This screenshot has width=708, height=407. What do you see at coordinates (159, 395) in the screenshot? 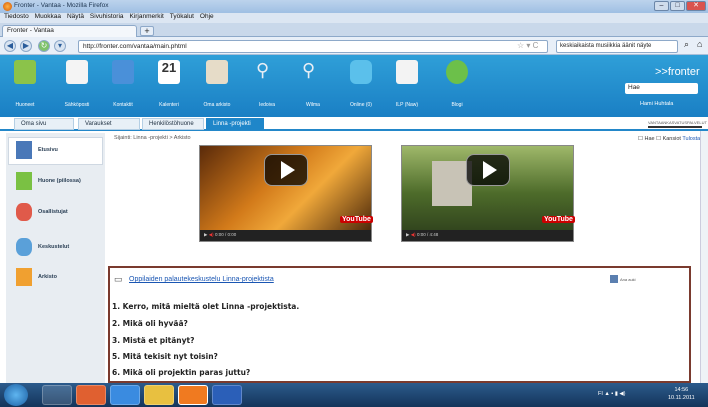
I see `folder-taskbar-icon` at bounding box center [159, 395].